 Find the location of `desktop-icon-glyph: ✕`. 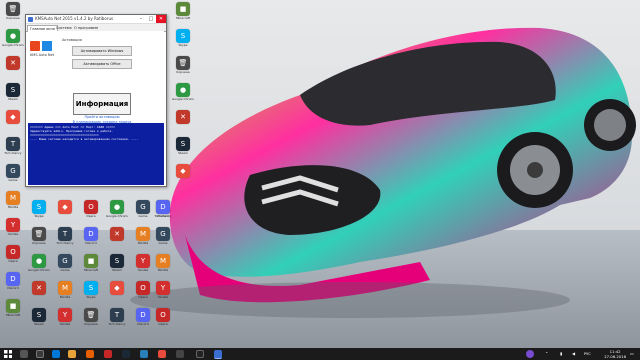

desktop-icon-glyph: ✕ is located at coordinates (13, 63).